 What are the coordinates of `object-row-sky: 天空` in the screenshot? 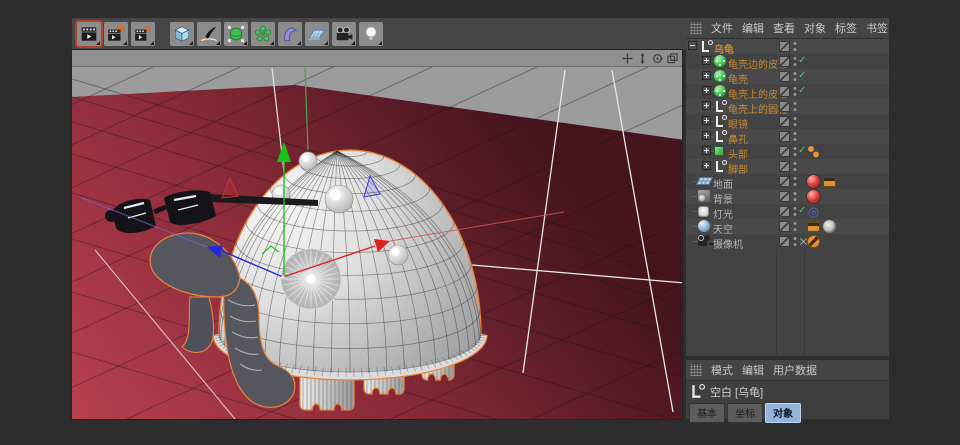 It's located at (787, 227).